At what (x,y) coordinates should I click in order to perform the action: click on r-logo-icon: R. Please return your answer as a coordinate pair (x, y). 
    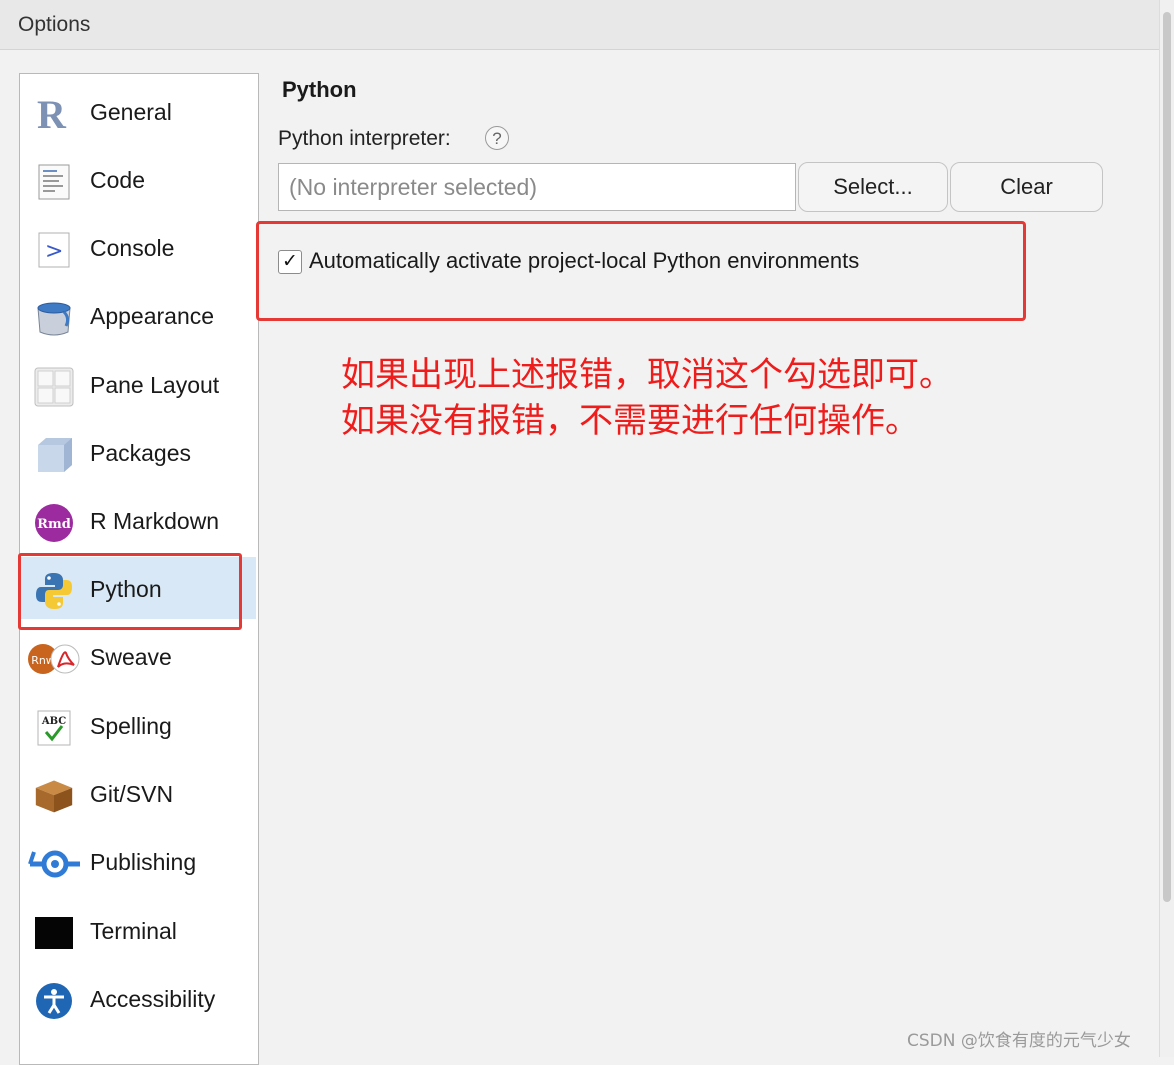
    Looking at the image, I should click on (54, 114).